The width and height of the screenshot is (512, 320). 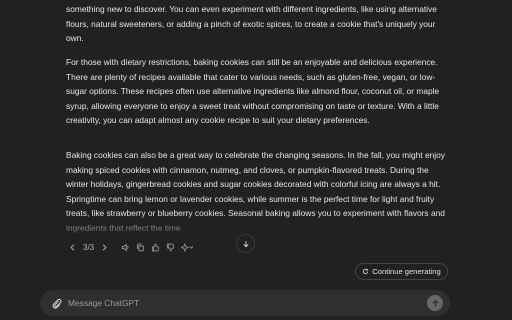 I want to click on scroll-to-bottom-button, so click(x=245, y=243).